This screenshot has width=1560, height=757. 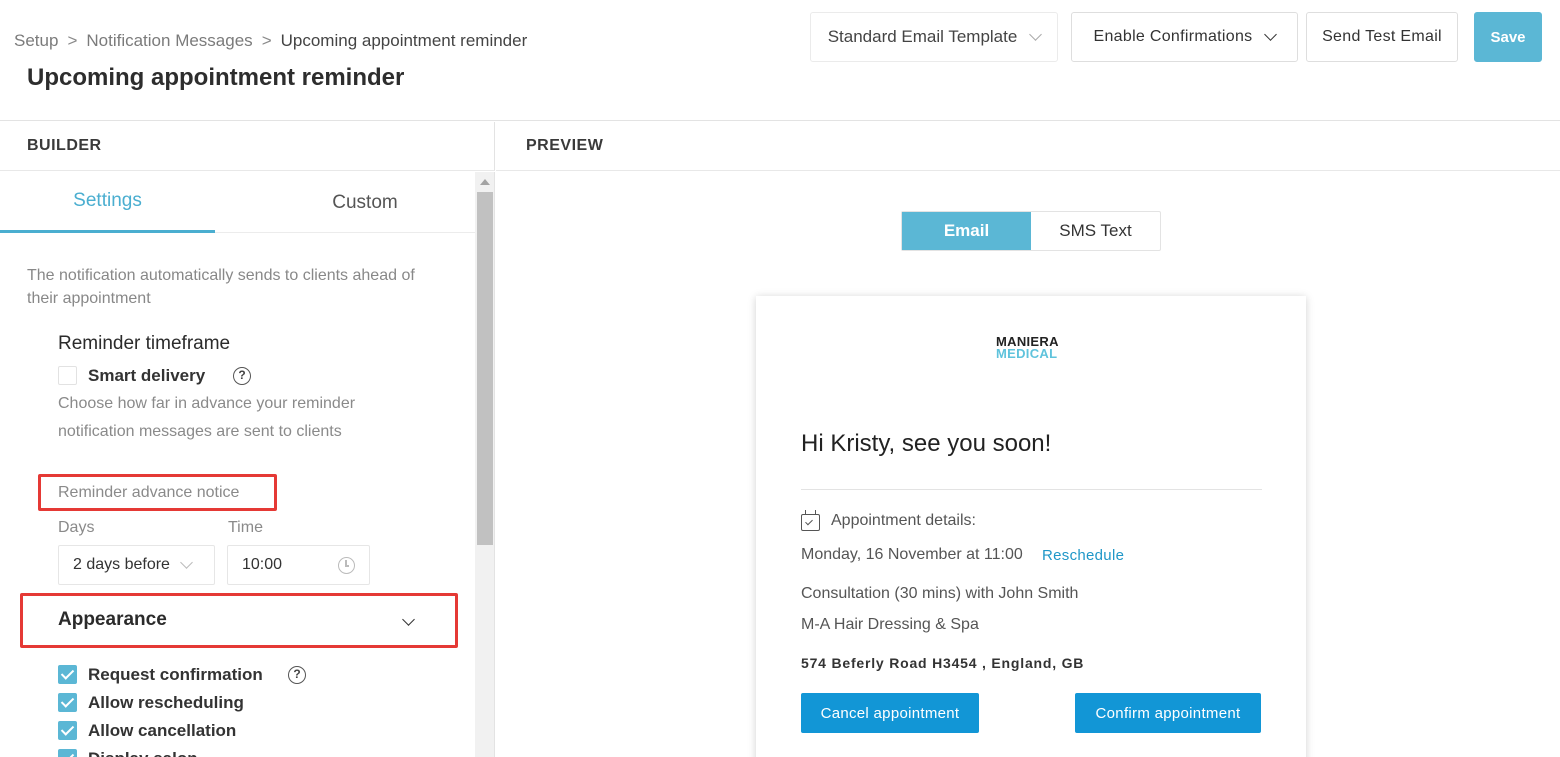 What do you see at coordinates (365, 202) in the screenshot?
I see `tab-custom: Custom` at bounding box center [365, 202].